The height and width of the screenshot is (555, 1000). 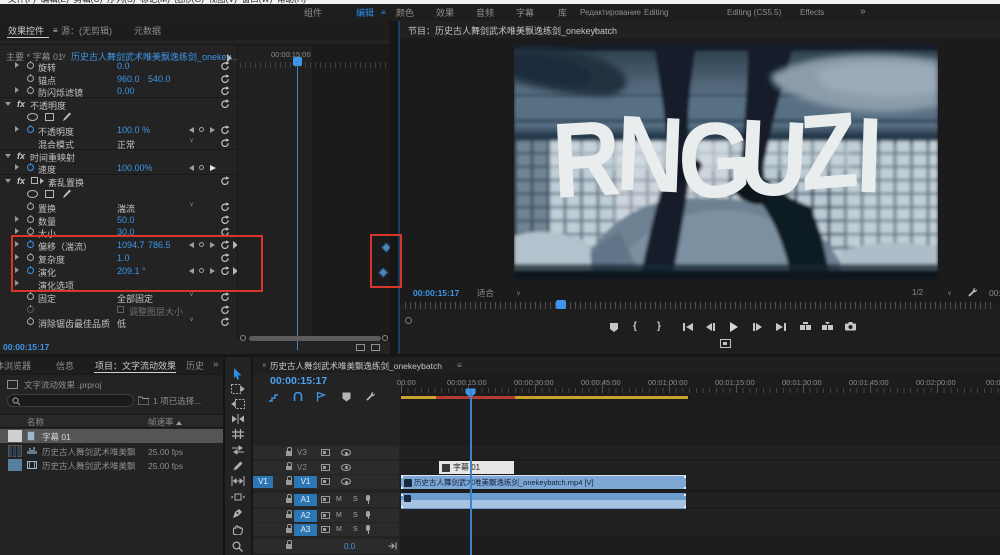 What do you see at coordinates (829, 151) in the screenshot?
I see `svg-text: Z` at bounding box center [829, 151].